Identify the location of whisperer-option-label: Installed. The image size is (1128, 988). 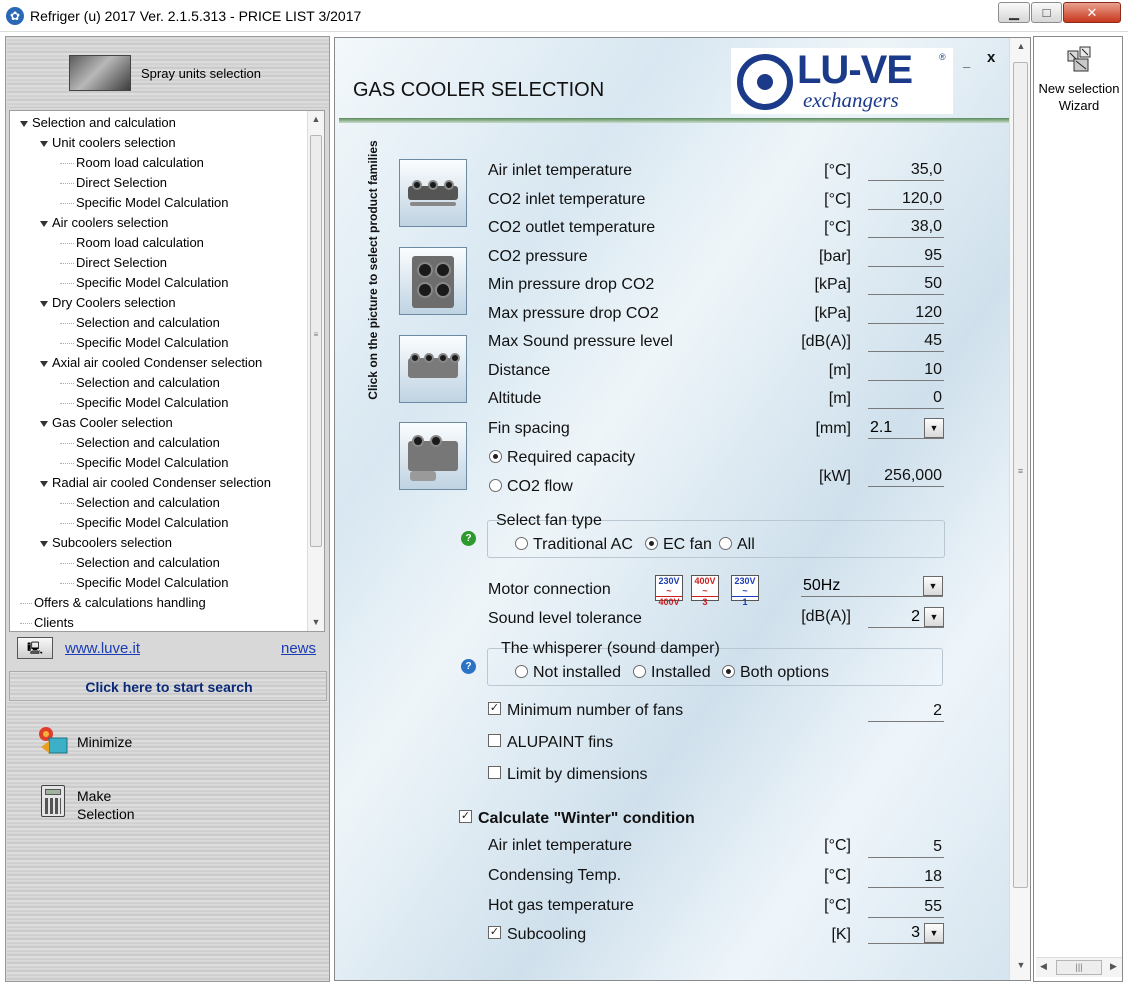
(681, 673).